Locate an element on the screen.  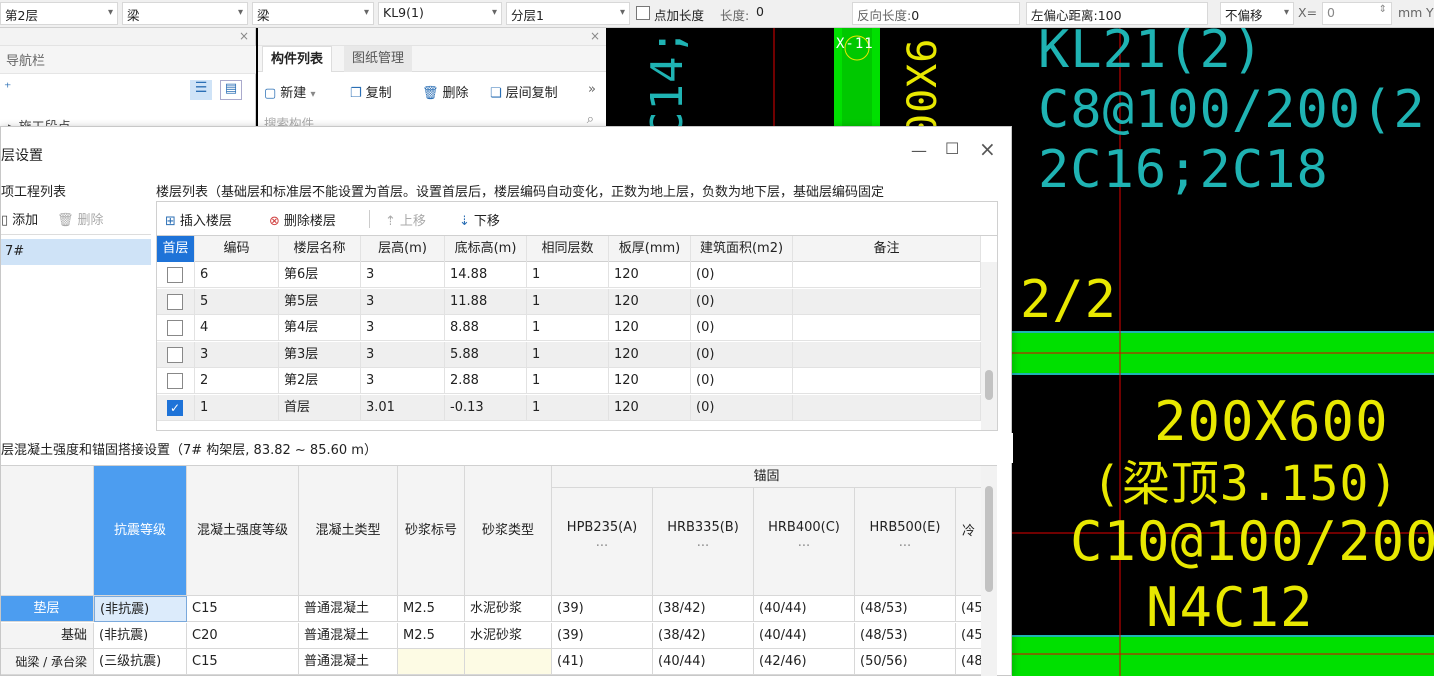
insert-floor-button: ⊞ 插入楼层 is located at coordinates (198, 219).